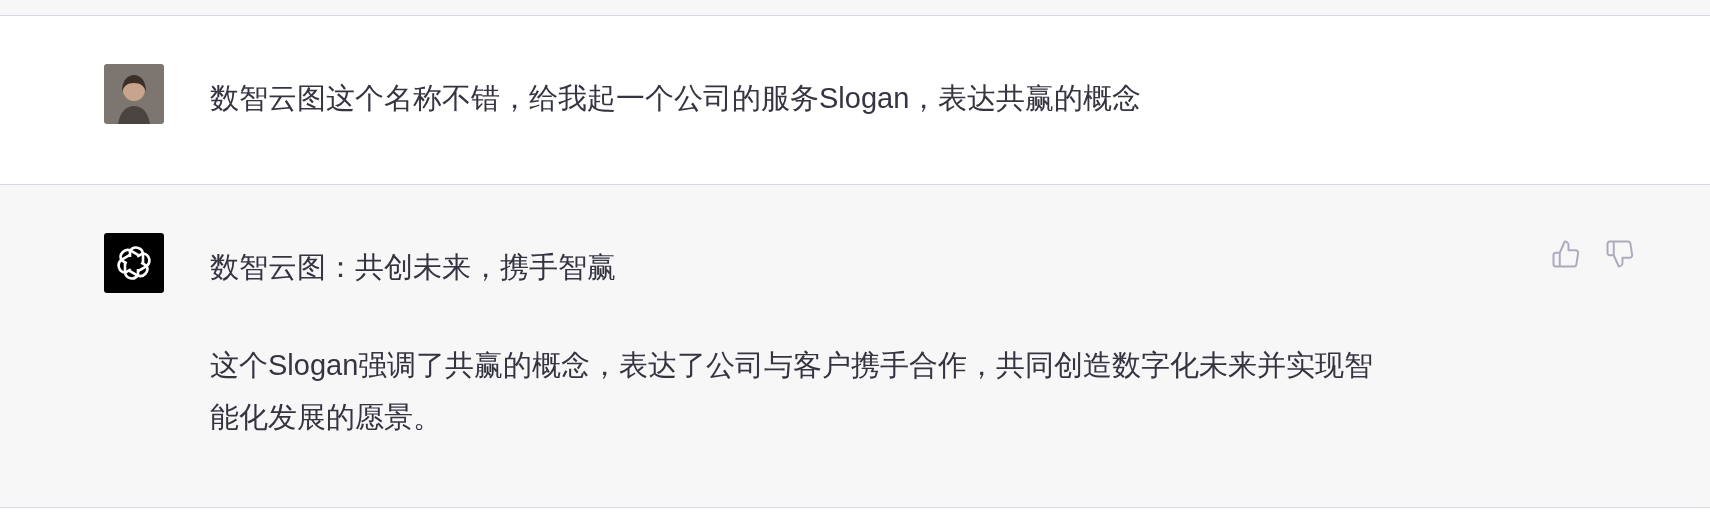 The image size is (1710, 530). Describe the element at coordinates (676, 98) in the screenshot. I see `message-text: 数智云图这个名称不错，给我起一个公司的服务Slogan，表达共赢的概念` at that location.